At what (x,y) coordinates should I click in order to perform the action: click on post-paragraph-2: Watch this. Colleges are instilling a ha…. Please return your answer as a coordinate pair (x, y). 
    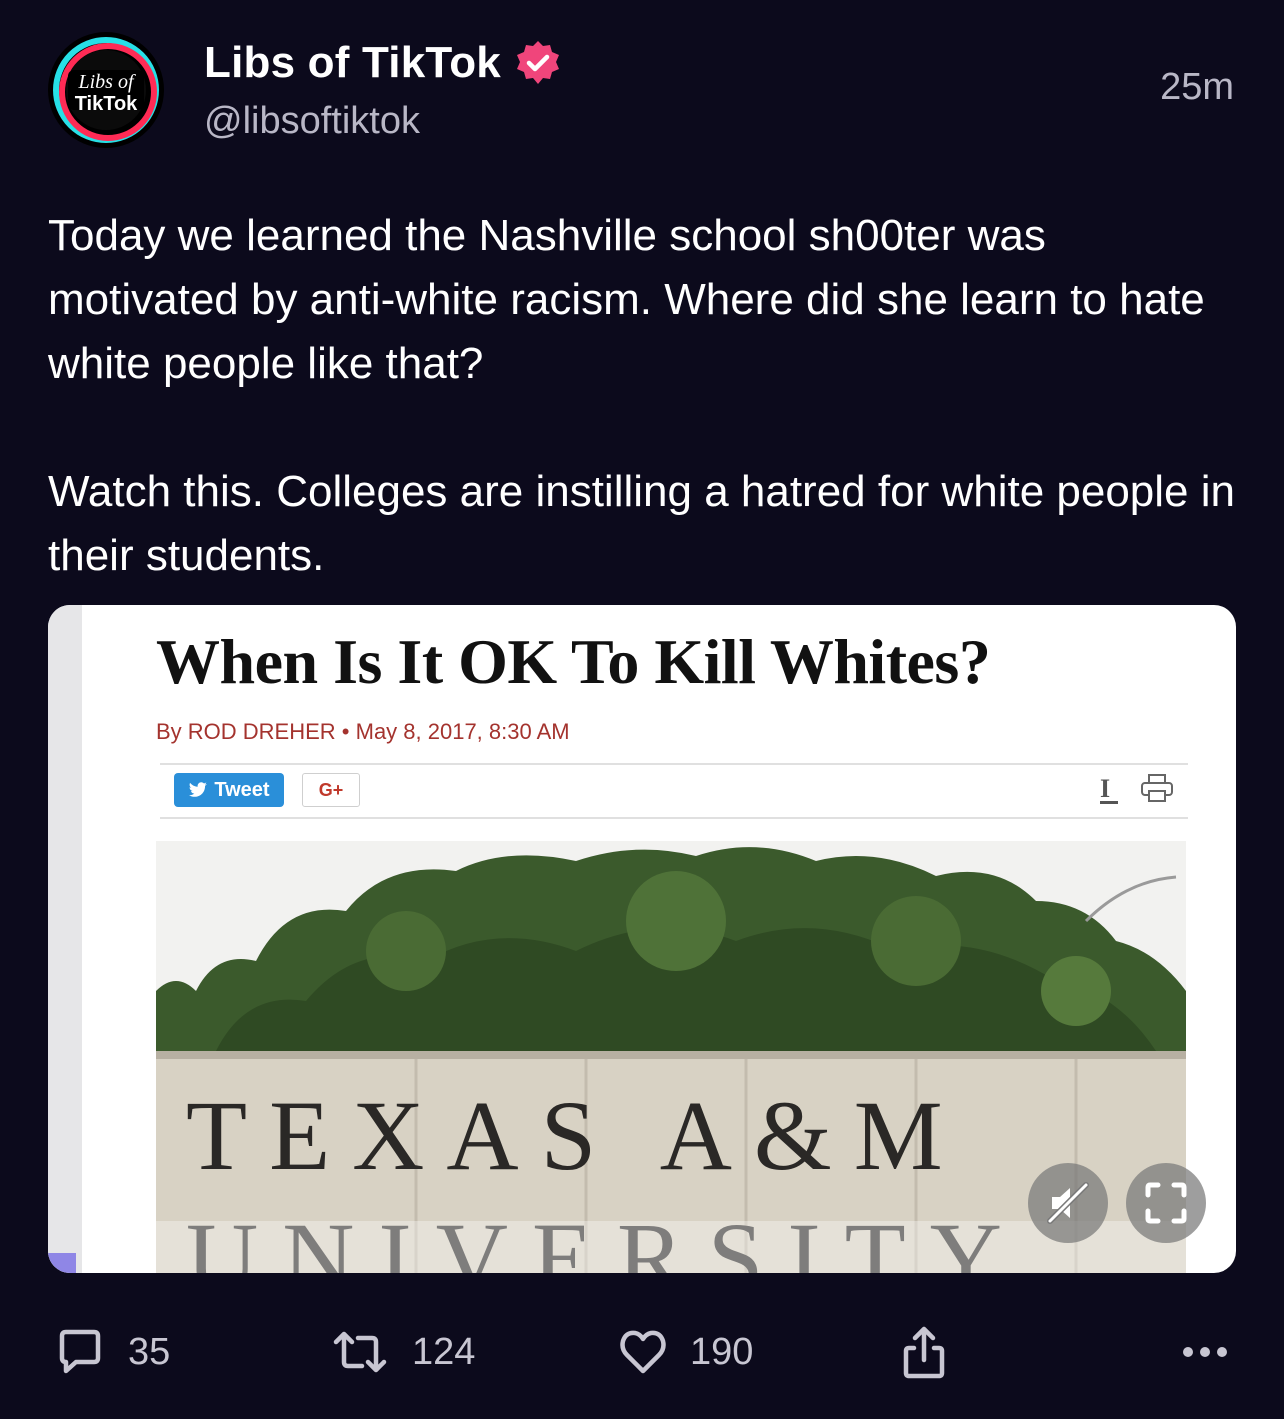
    Looking at the image, I should click on (641, 523).